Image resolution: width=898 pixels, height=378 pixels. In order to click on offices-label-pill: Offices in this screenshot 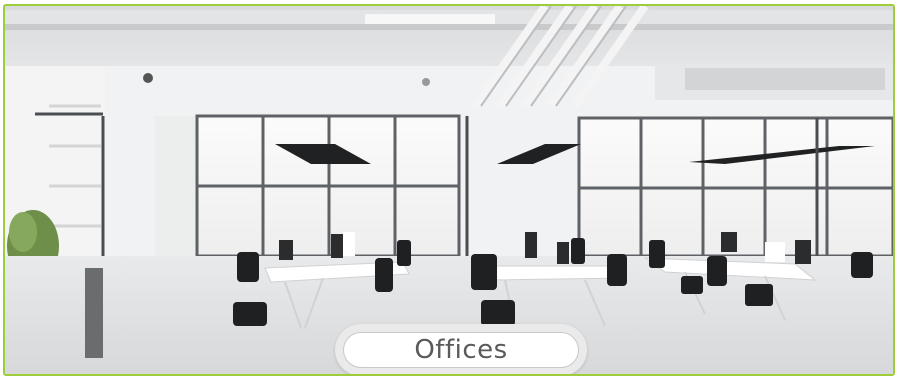, I will do `click(461, 349)`.